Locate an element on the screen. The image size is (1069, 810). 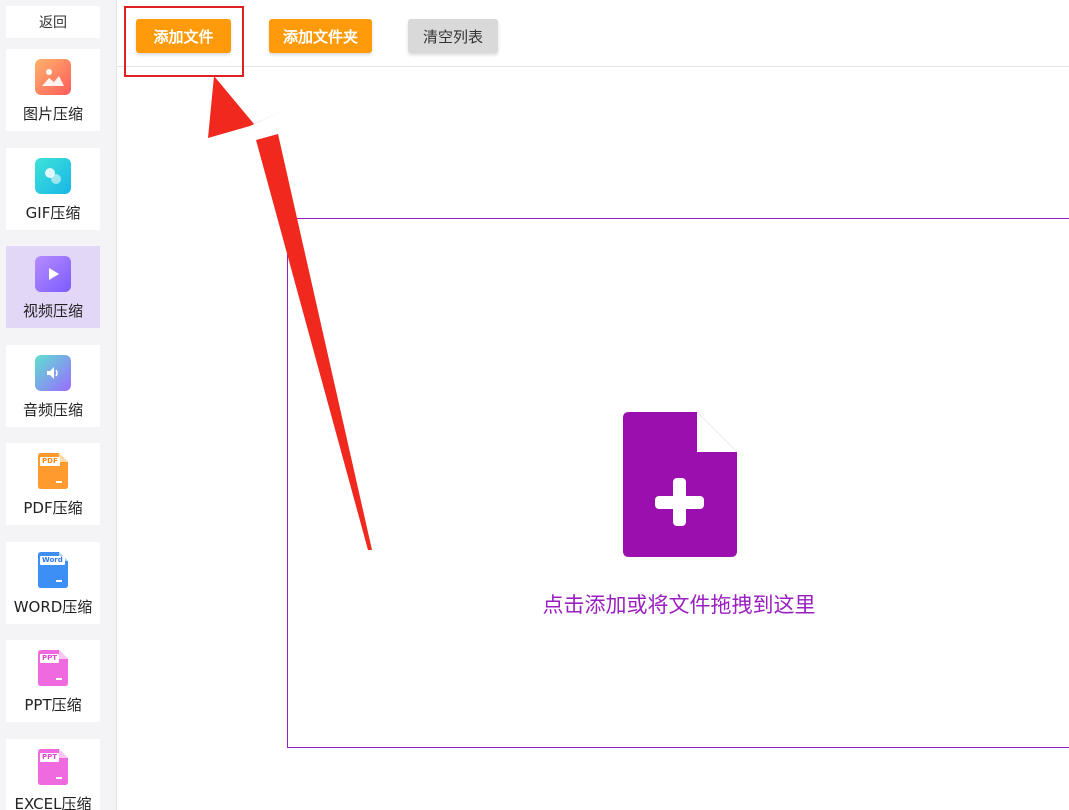
sidebar-item-ppt-compress: PPT PPT压缩 is located at coordinates (53, 681).